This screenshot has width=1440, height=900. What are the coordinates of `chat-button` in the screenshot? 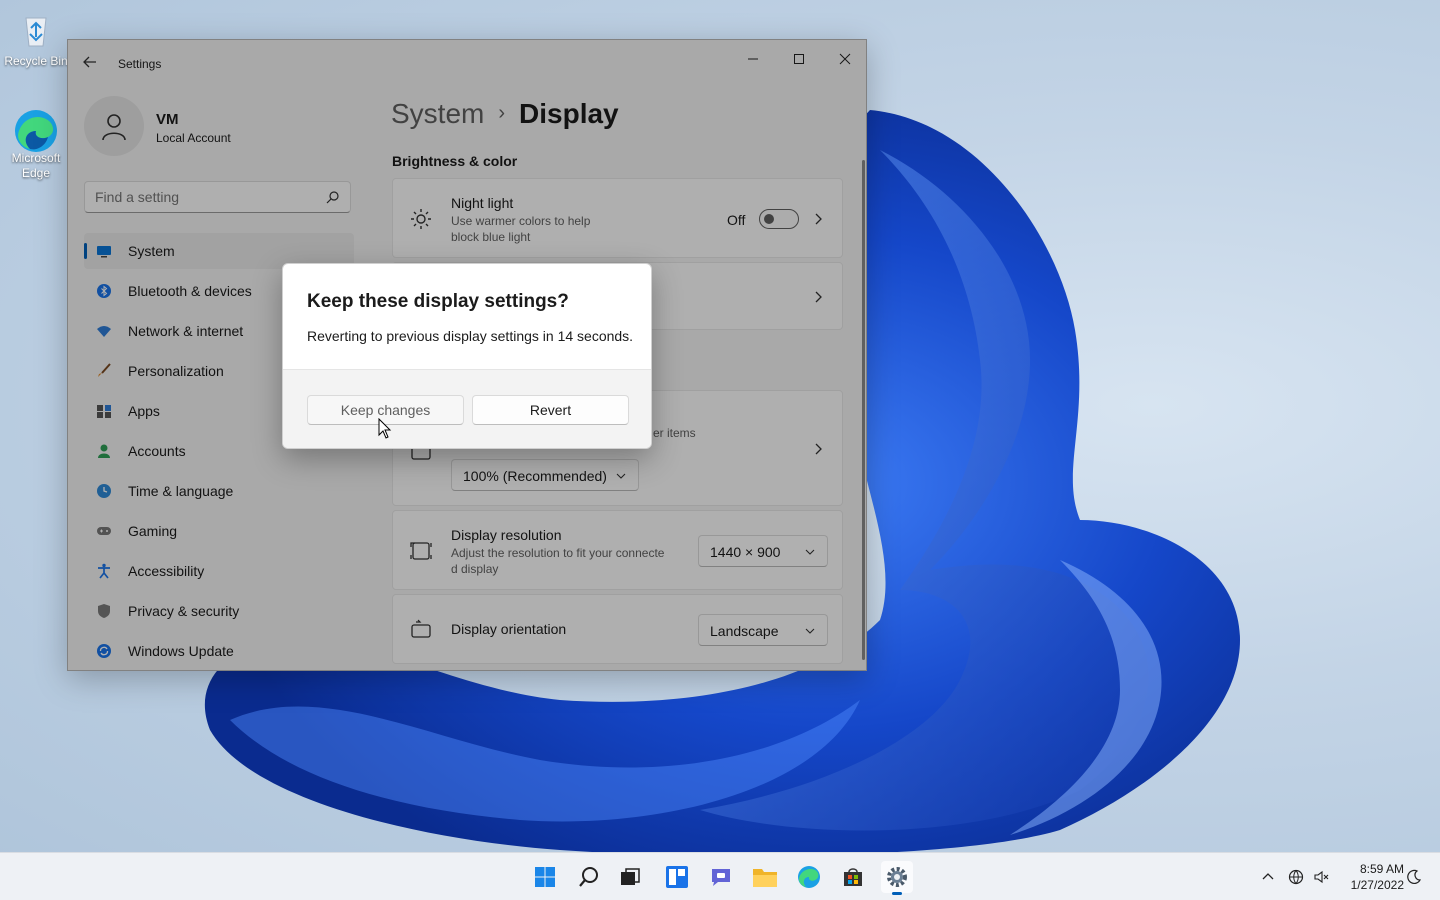 It's located at (721, 877).